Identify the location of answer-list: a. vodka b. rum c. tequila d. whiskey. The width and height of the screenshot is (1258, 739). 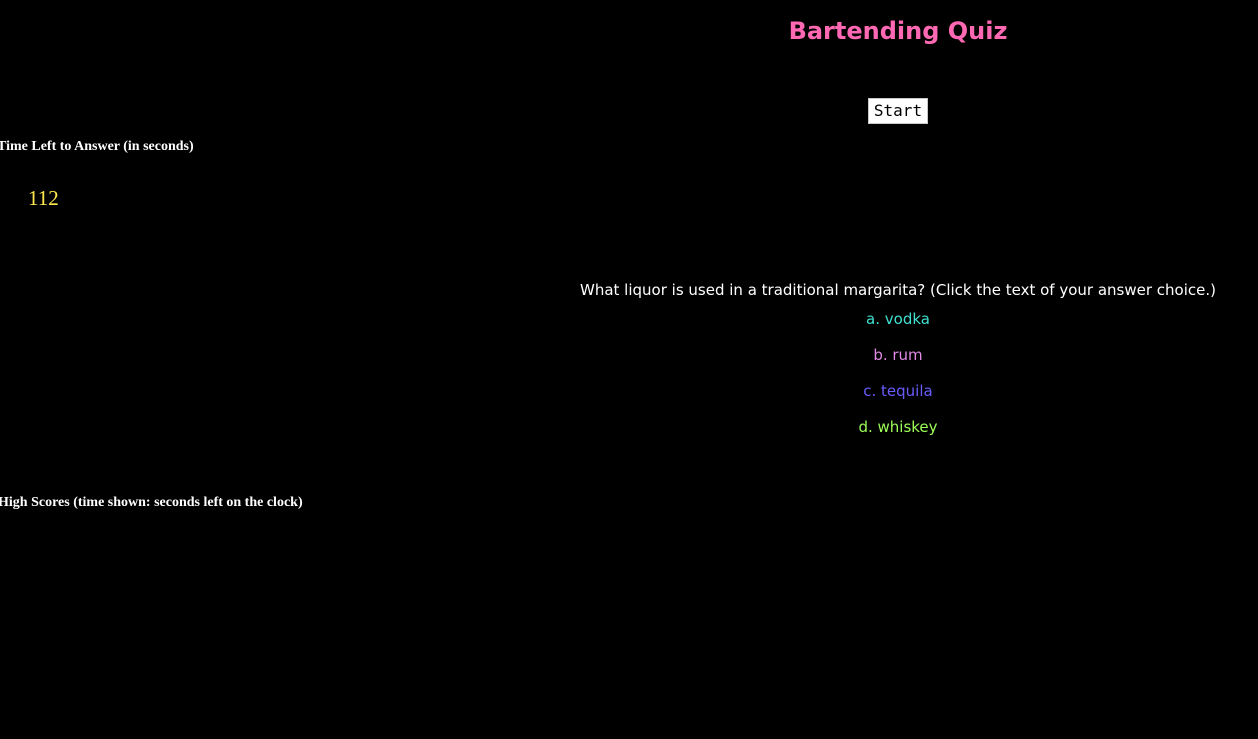
(898, 380).